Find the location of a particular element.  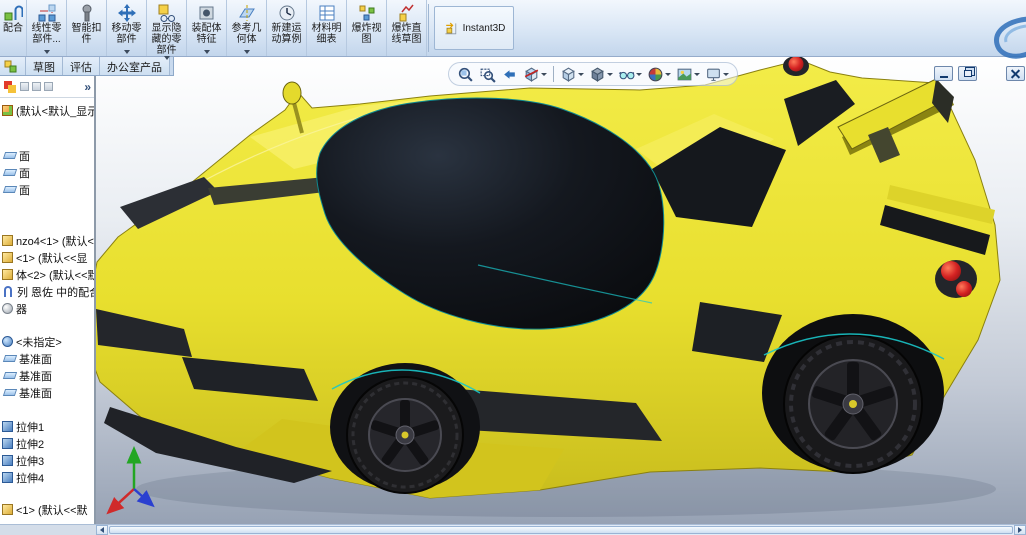

instant3d-icon is located at coordinates (450, 28).